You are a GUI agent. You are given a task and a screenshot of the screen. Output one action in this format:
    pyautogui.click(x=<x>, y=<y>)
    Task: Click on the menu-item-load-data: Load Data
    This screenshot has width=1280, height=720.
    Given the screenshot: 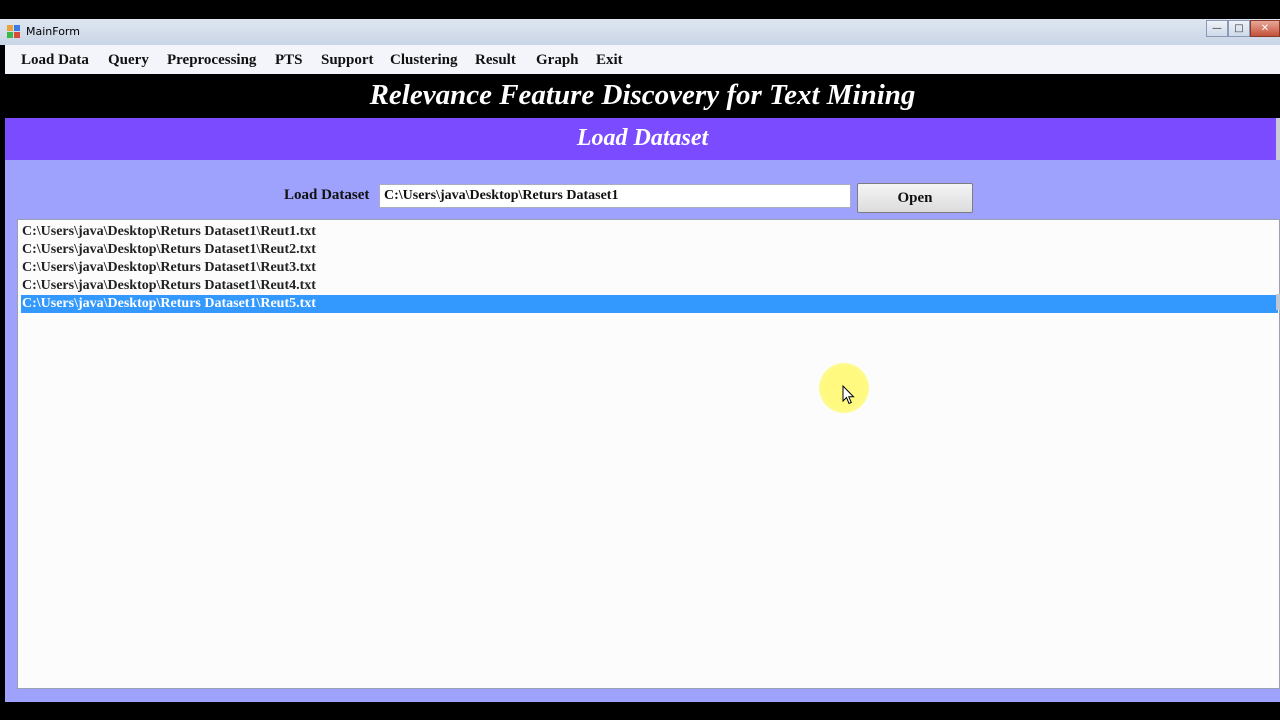 What is the action you would take?
    pyautogui.click(x=55, y=60)
    